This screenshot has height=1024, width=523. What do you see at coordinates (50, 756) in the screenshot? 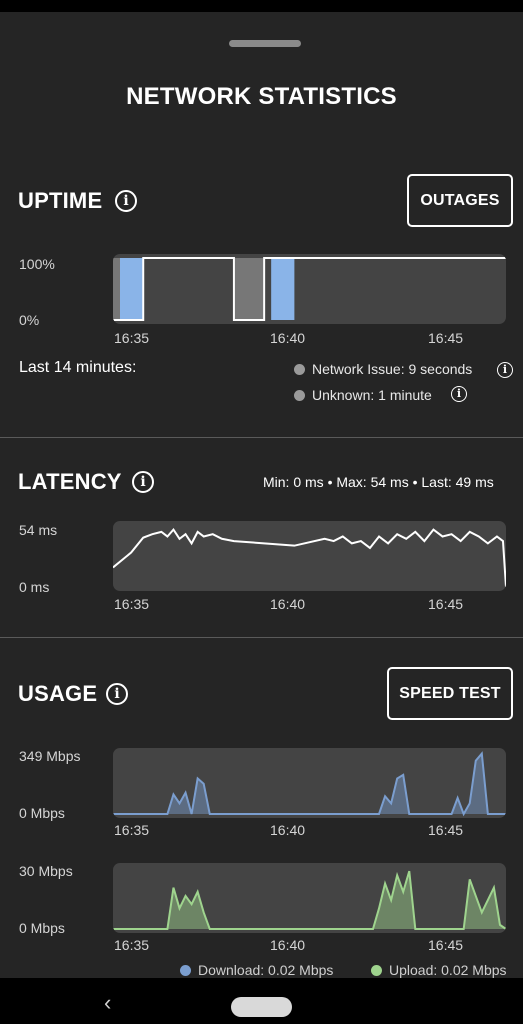
I see `download-y-top: 349 Mbps` at bounding box center [50, 756].